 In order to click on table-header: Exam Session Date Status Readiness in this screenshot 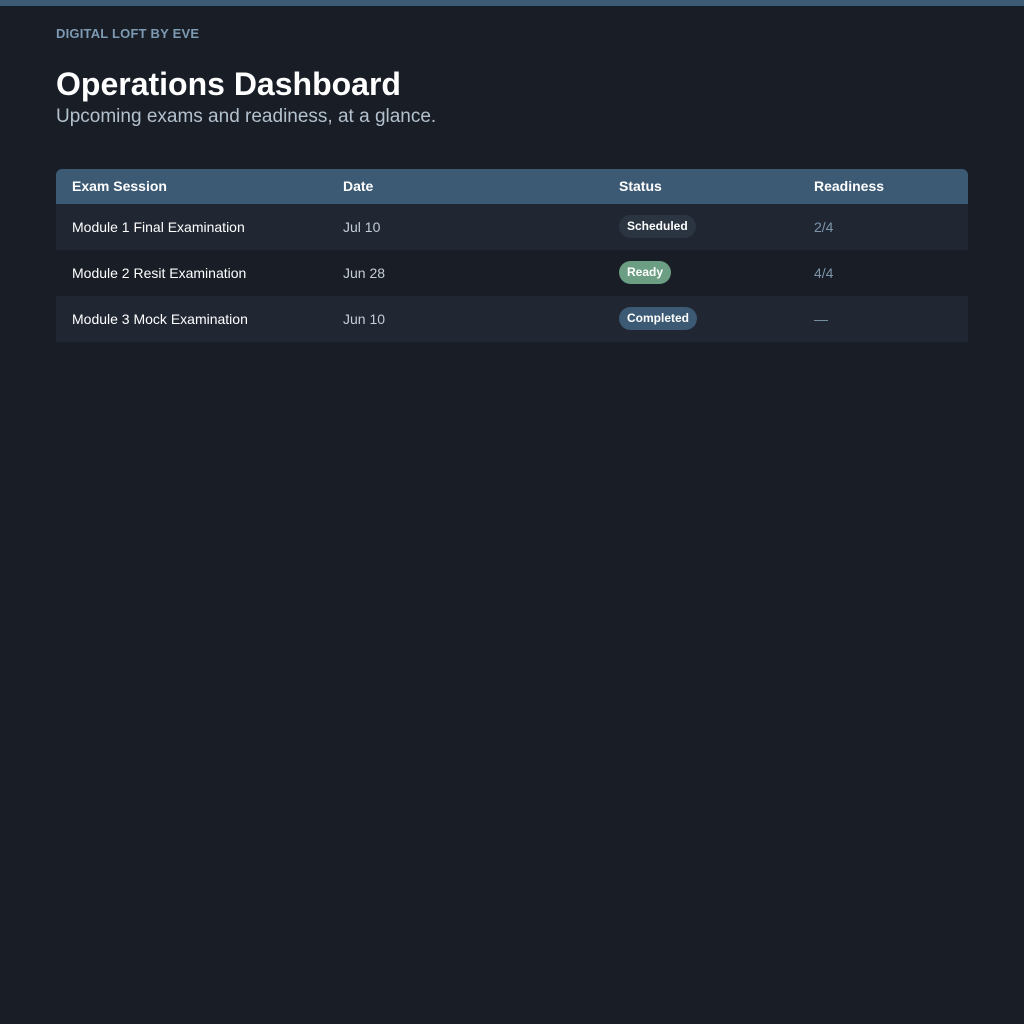, I will do `click(512, 186)`.